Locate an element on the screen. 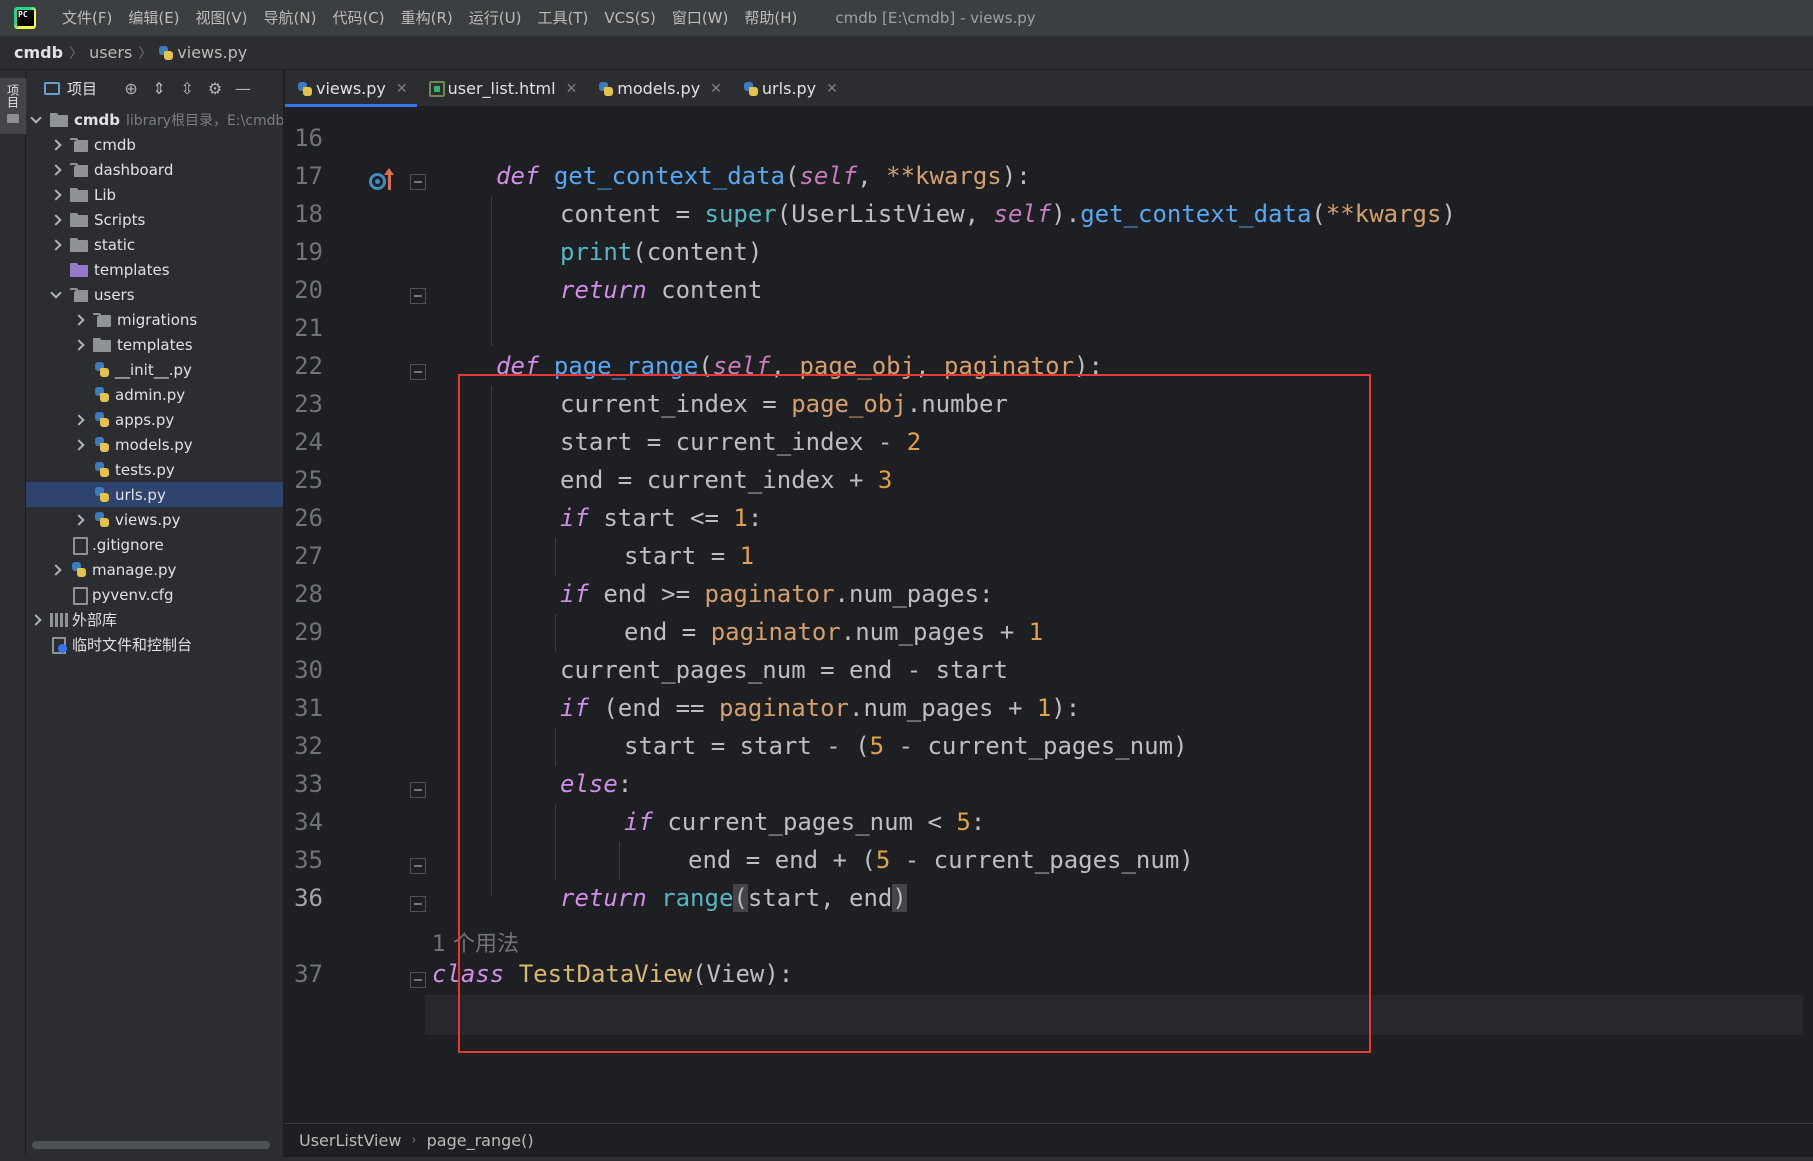 Image resolution: width=1813 pixels, height=1161 pixels. tree-item-admin-py: admin.py is located at coordinates (154, 394).